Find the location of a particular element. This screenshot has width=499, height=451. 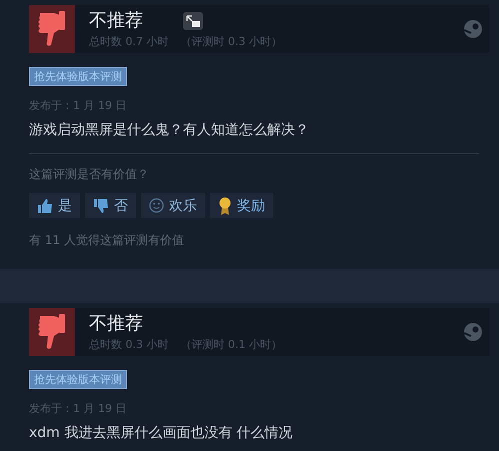

award-medal-icon is located at coordinates (225, 205).